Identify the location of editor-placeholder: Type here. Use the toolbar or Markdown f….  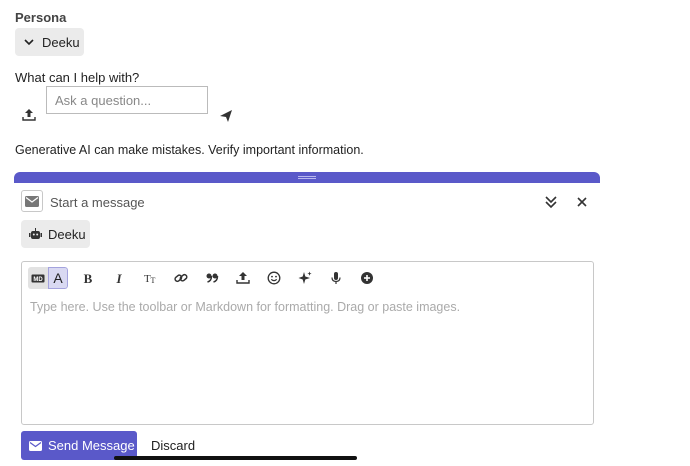
(245, 307).